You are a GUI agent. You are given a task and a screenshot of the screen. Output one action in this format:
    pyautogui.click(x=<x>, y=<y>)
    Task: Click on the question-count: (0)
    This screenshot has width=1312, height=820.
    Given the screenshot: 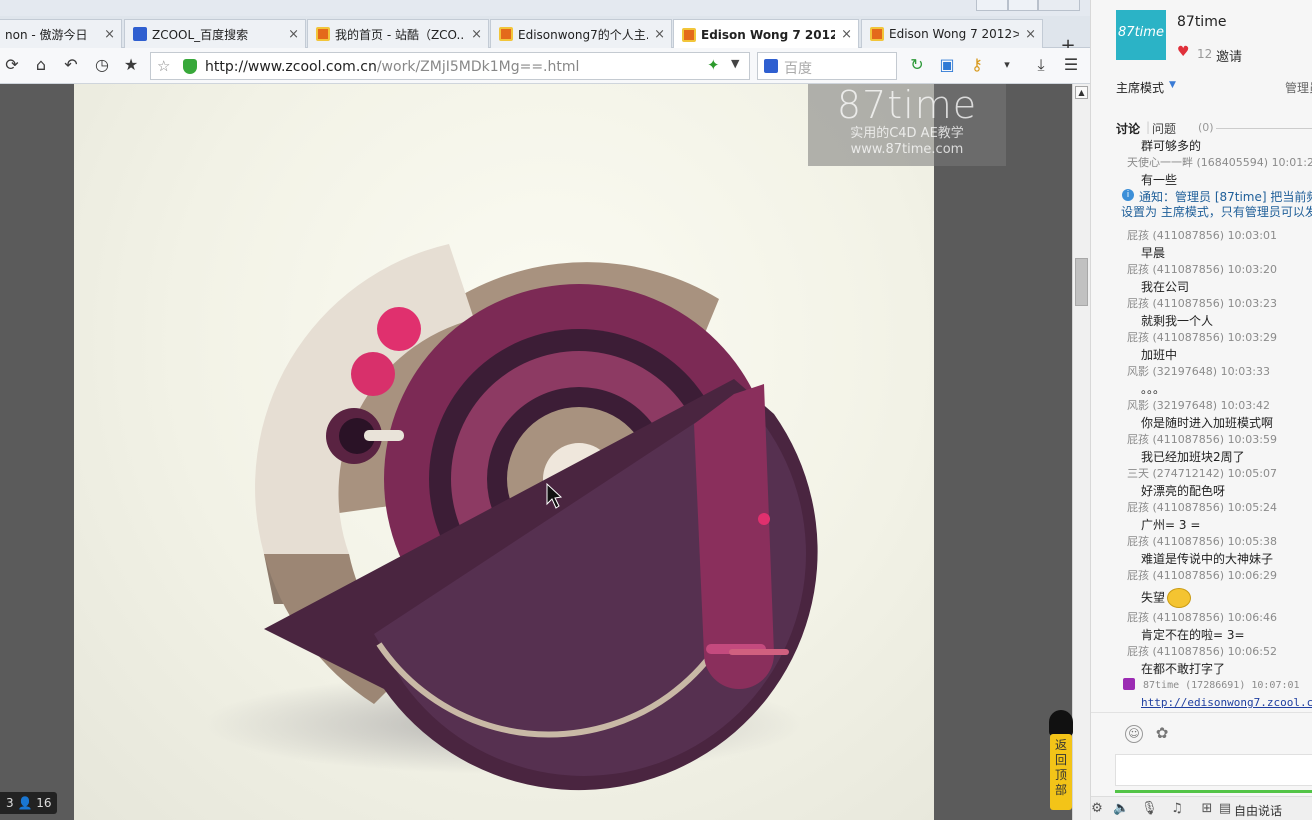 What is the action you would take?
    pyautogui.click(x=1206, y=127)
    